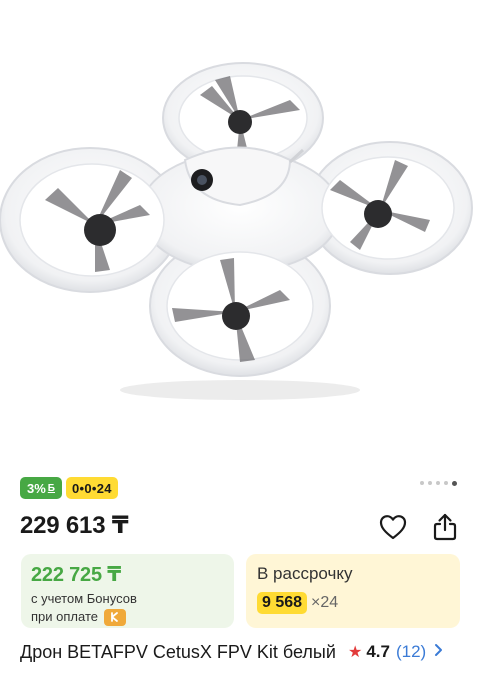 This screenshot has height=700, width=481. What do you see at coordinates (282, 603) in the screenshot?
I see `installment-amount: 9 568` at bounding box center [282, 603].